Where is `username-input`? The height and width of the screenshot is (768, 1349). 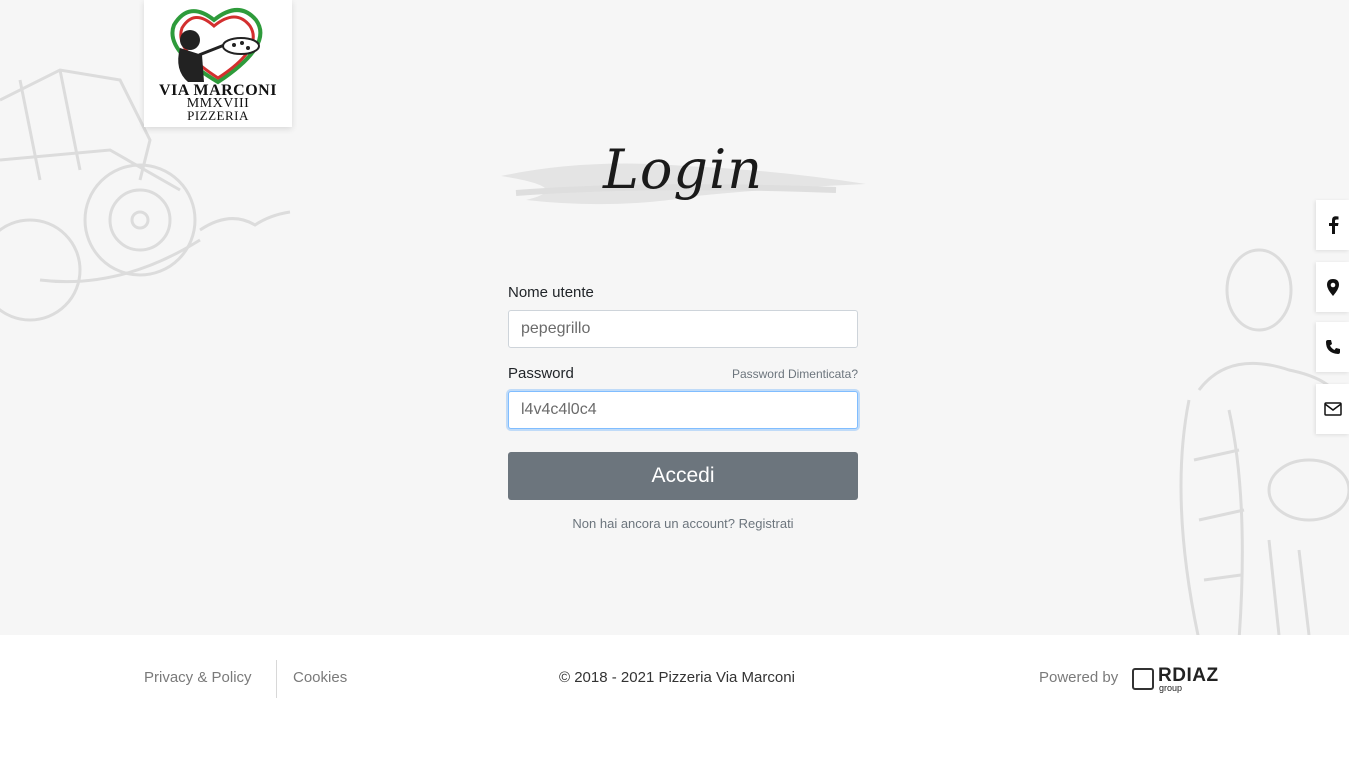
username-input is located at coordinates (683, 329).